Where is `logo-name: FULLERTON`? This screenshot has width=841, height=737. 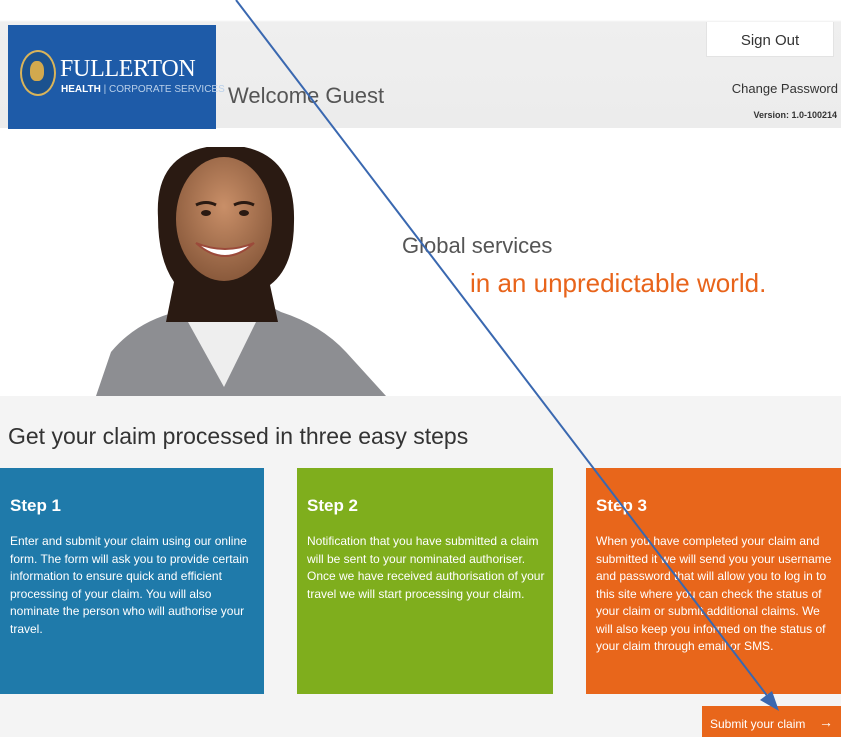
logo-name: FULLERTON is located at coordinates (128, 69).